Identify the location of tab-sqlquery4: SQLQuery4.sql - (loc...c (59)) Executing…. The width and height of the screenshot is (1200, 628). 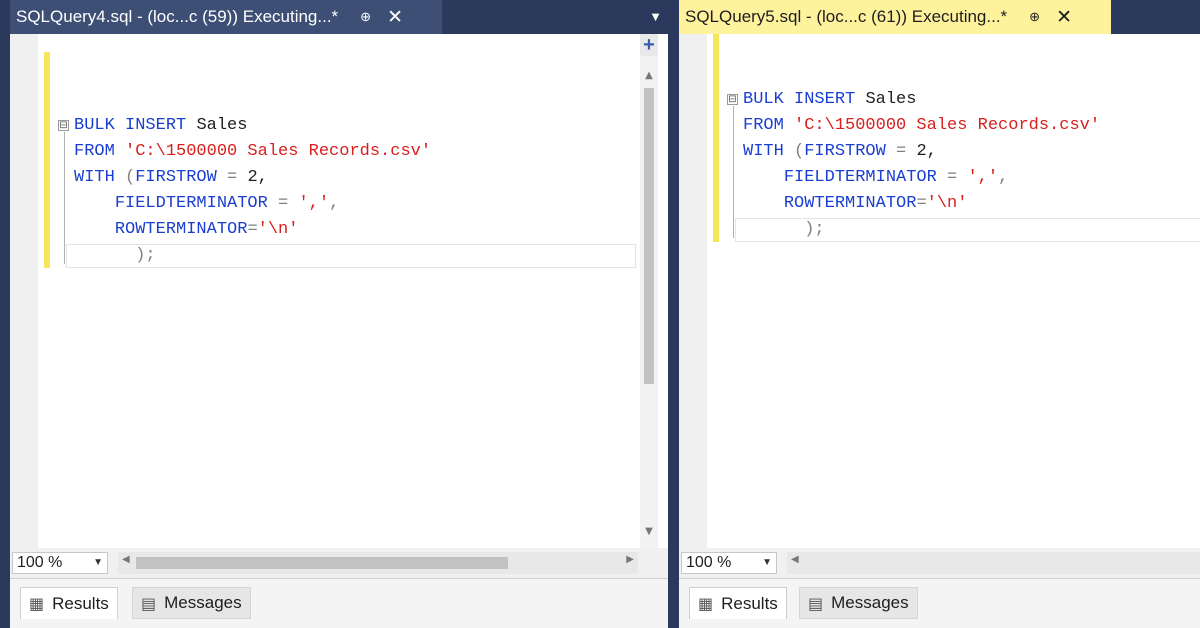
(226, 17).